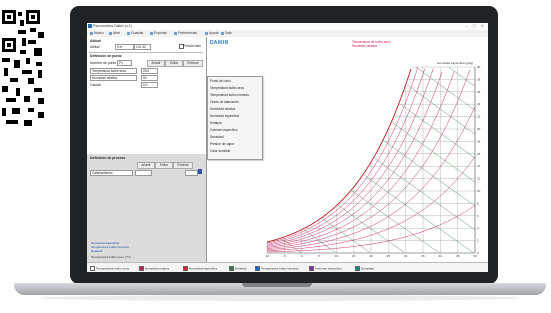  I want to click on dropdown-item: Entalpía, so click(216, 123).